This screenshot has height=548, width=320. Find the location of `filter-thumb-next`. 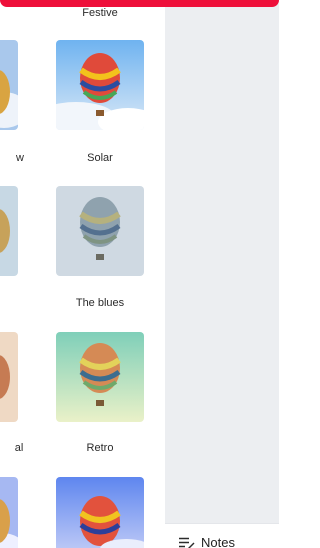

filter-thumb-next is located at coordinates (100, 512).